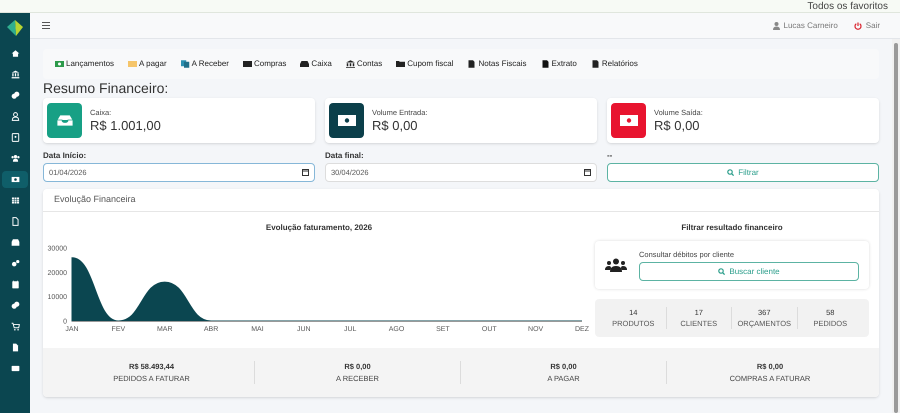 The width and height of the screenshot is (900, 413). I want to click on nav-link: Lançamentos, so click(84, 64).